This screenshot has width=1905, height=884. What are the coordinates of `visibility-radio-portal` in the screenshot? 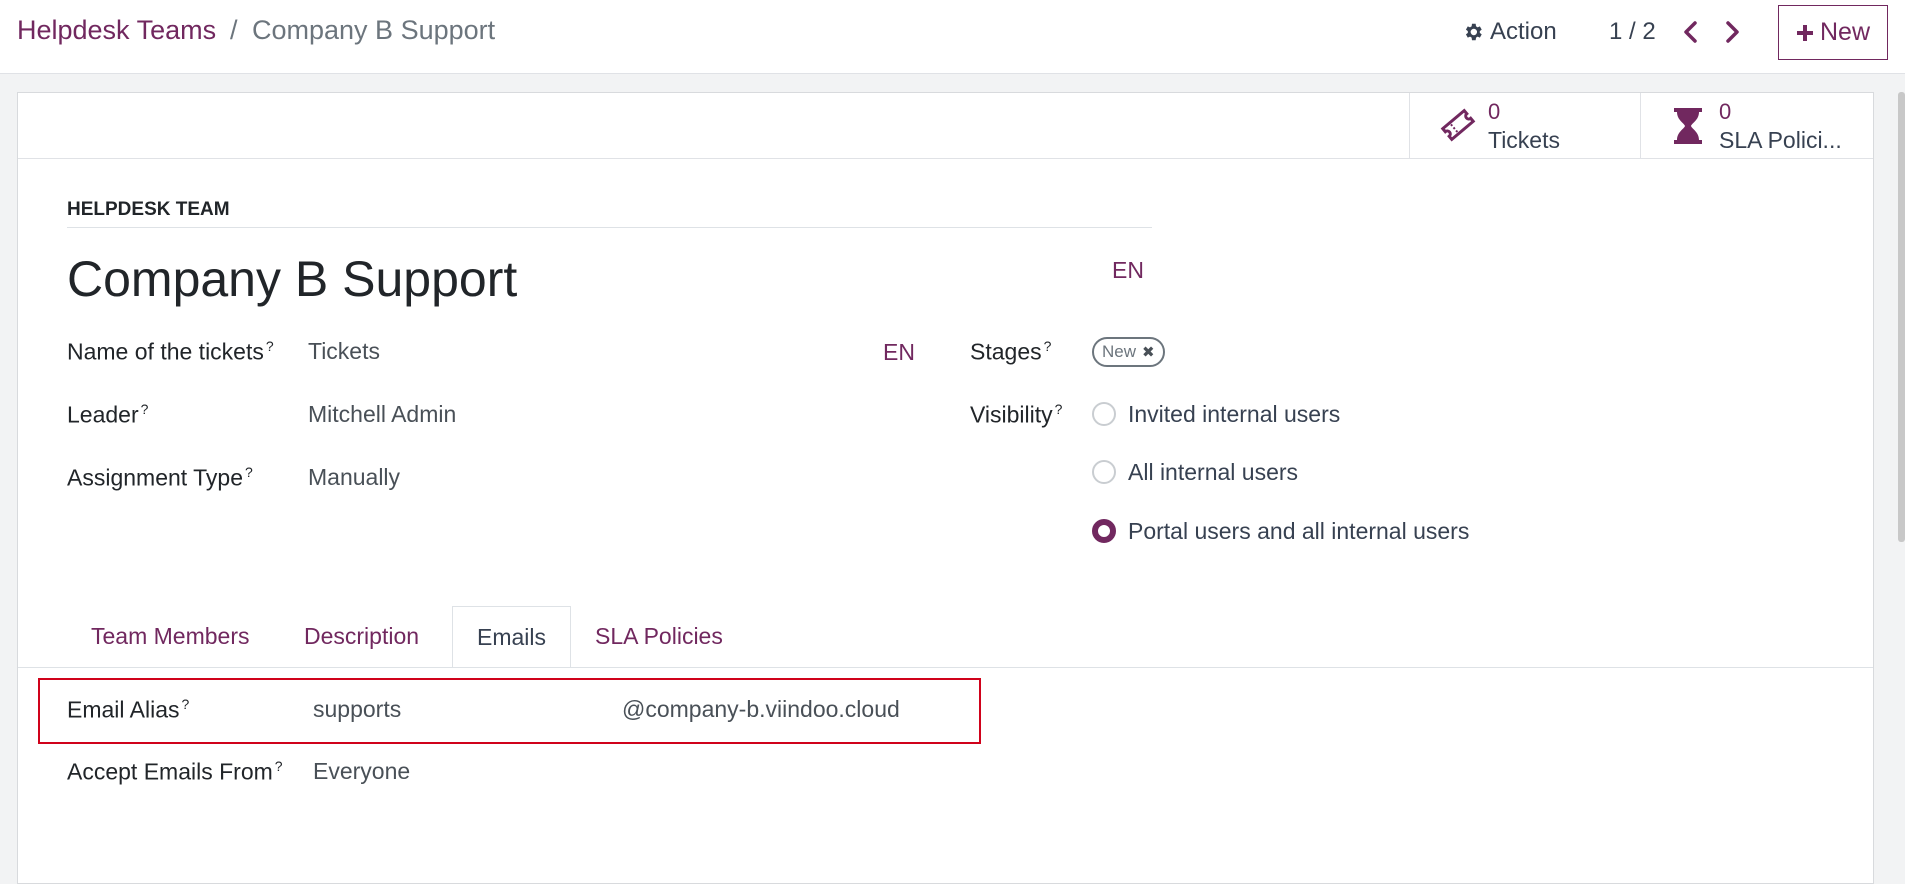 It's located at (1104, 531).